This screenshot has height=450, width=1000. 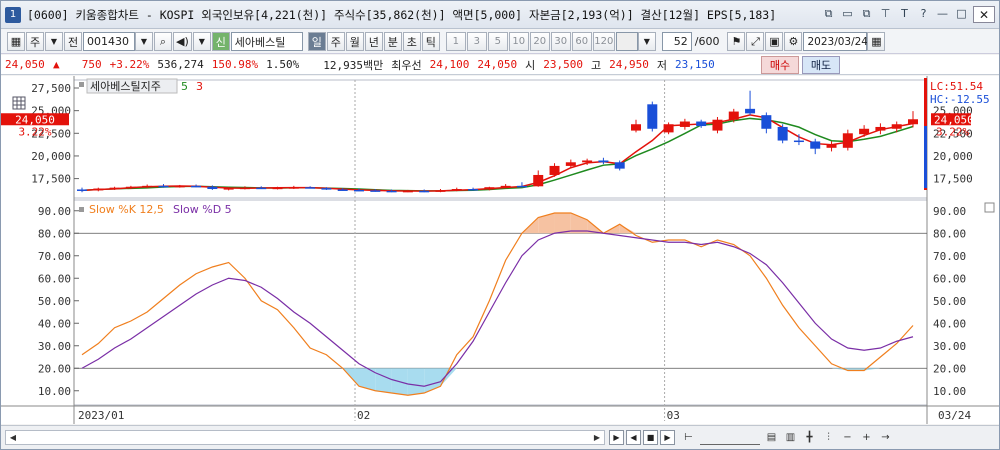 I want to click on draw-tool-icon: ⤢, so click(x=755, y=41).